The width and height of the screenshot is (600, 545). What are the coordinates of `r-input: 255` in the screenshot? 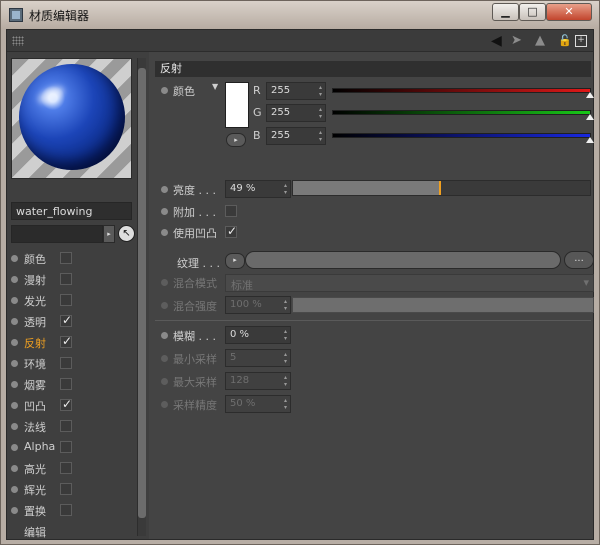 It's located at (296, 91).